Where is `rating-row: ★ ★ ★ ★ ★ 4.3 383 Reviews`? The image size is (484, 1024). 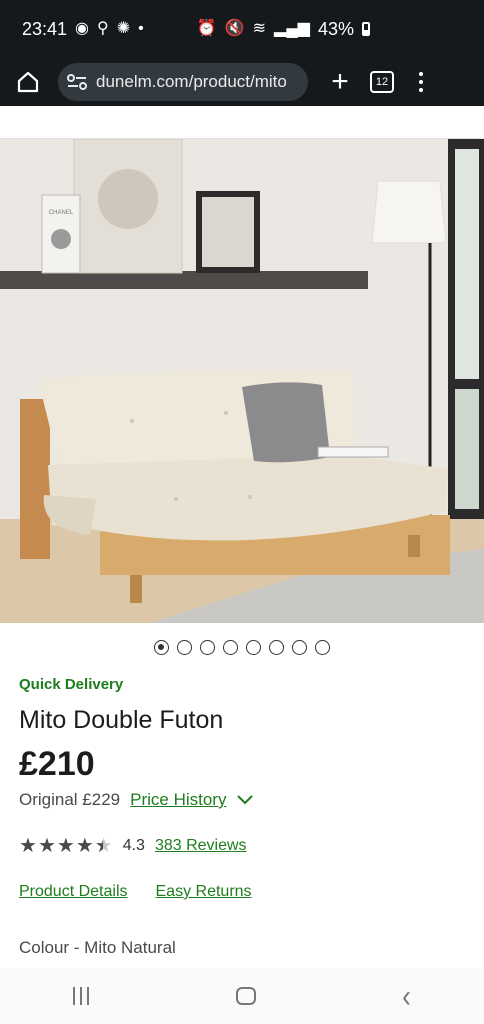 rating-row: ★ ★ ★ ★ ★ 4.3 383 Reviews is located at coordinates (133, 846).